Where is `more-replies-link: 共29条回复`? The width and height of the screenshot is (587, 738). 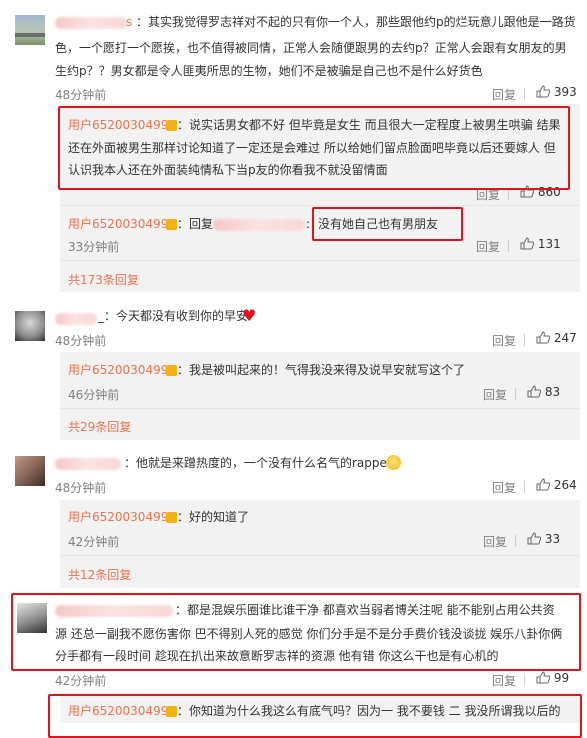 more-replies-link: 共29条回复 is located at coordinates (99, 426).